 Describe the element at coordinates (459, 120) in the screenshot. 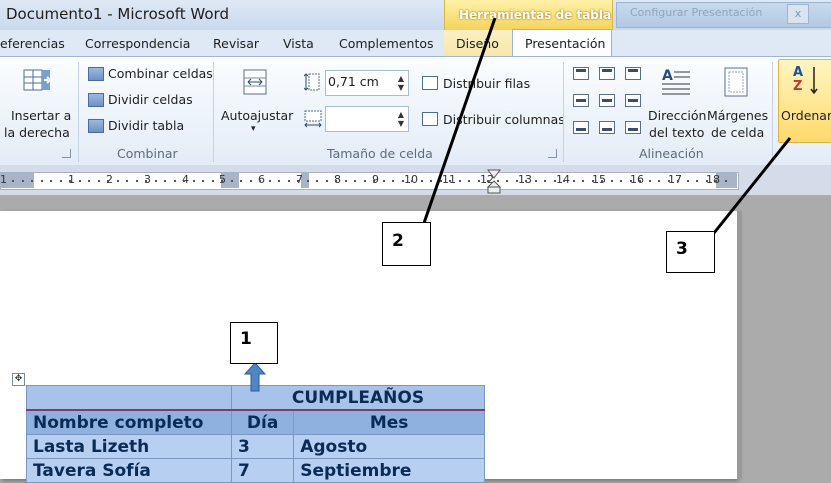

I see `callout-2-line` at that location.